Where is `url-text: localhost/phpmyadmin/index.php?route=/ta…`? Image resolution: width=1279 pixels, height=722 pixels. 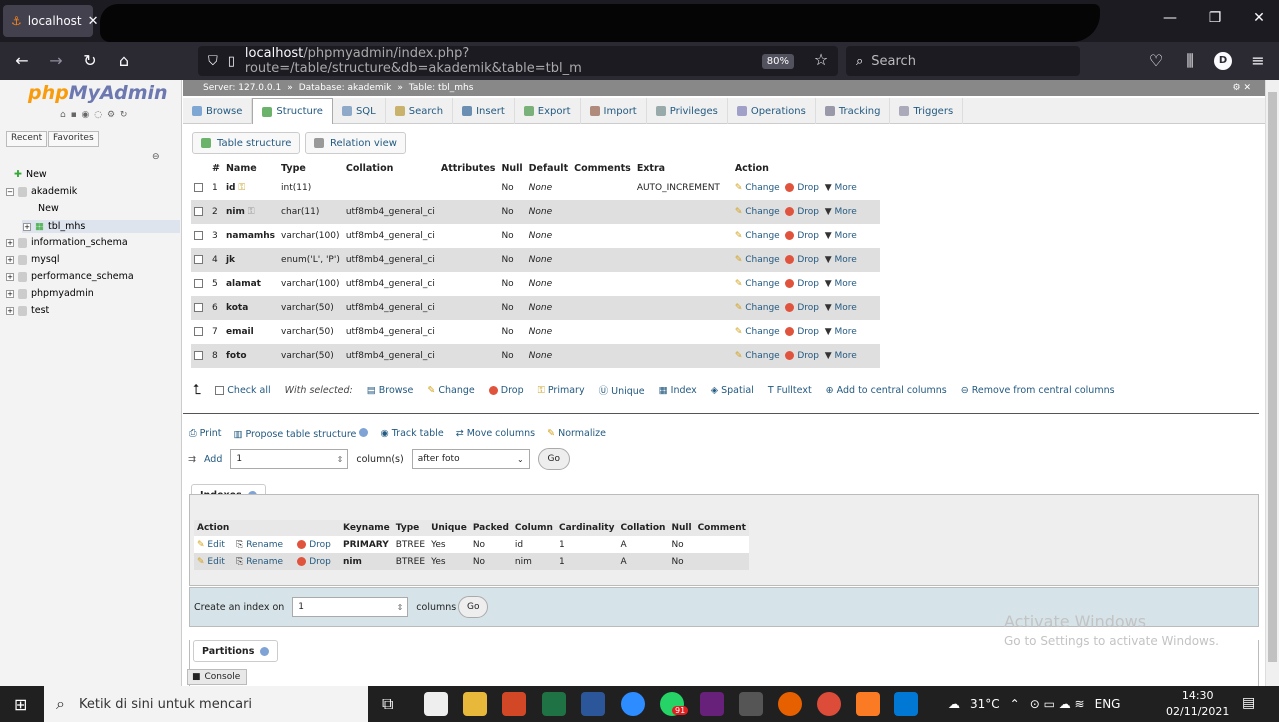 url-text: localhost/phpmyadmin/index.php?route=/ta… is located at coordinates (498, 61).